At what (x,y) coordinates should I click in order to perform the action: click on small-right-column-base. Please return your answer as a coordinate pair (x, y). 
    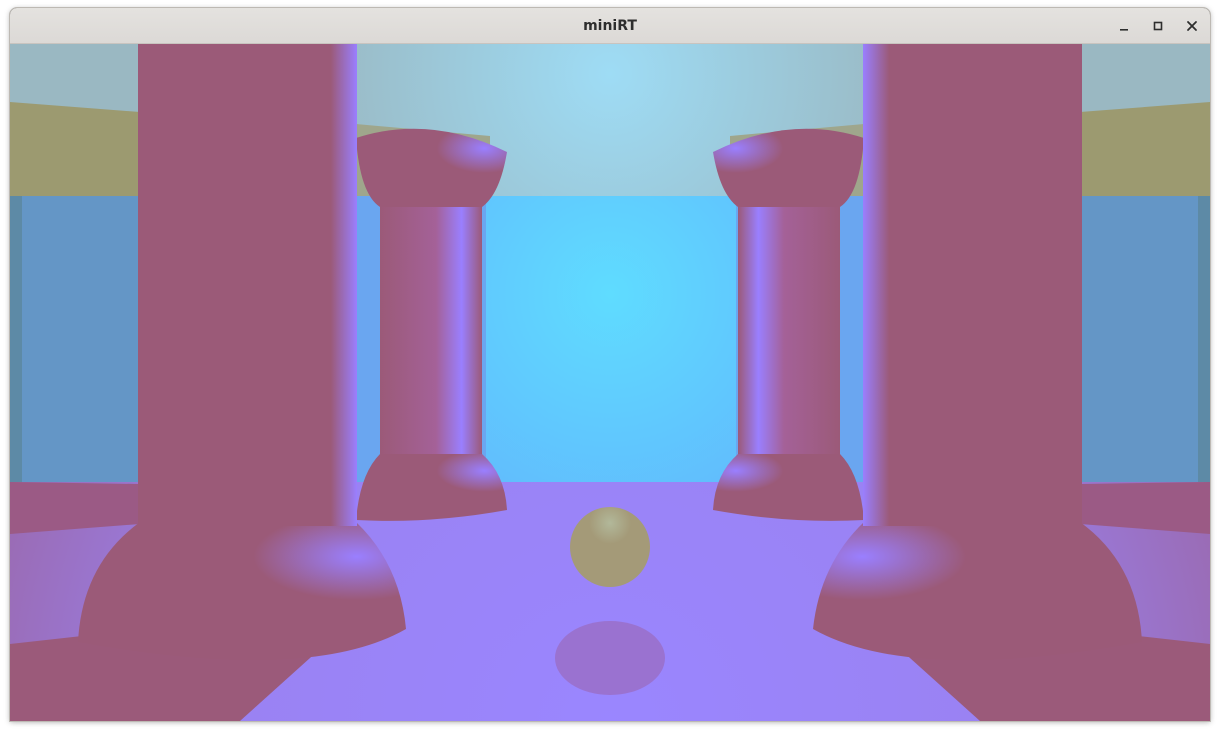
    Looking at the image, I should click on (788, 487).